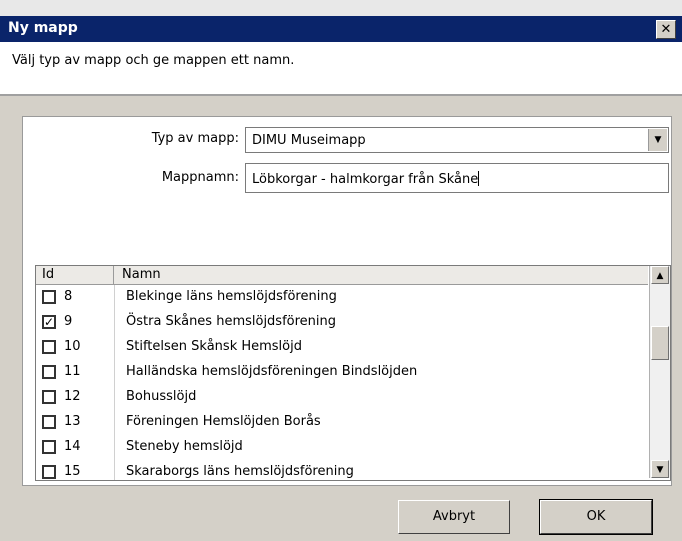 This screenshot has height=541, width=682. Describe the element at coordinates (231, 296) in the screenshot. I see `row-name: Blekinge läns hemslöjdsförening` at that location.